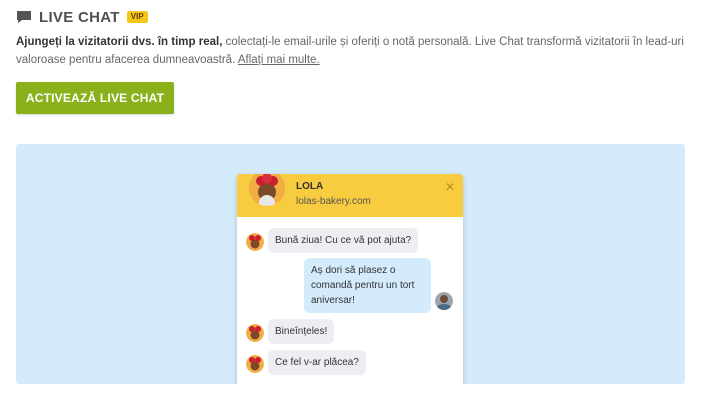  I want to click on chat-message: Ce fel v-ar plăcea?, so click(317, 362).